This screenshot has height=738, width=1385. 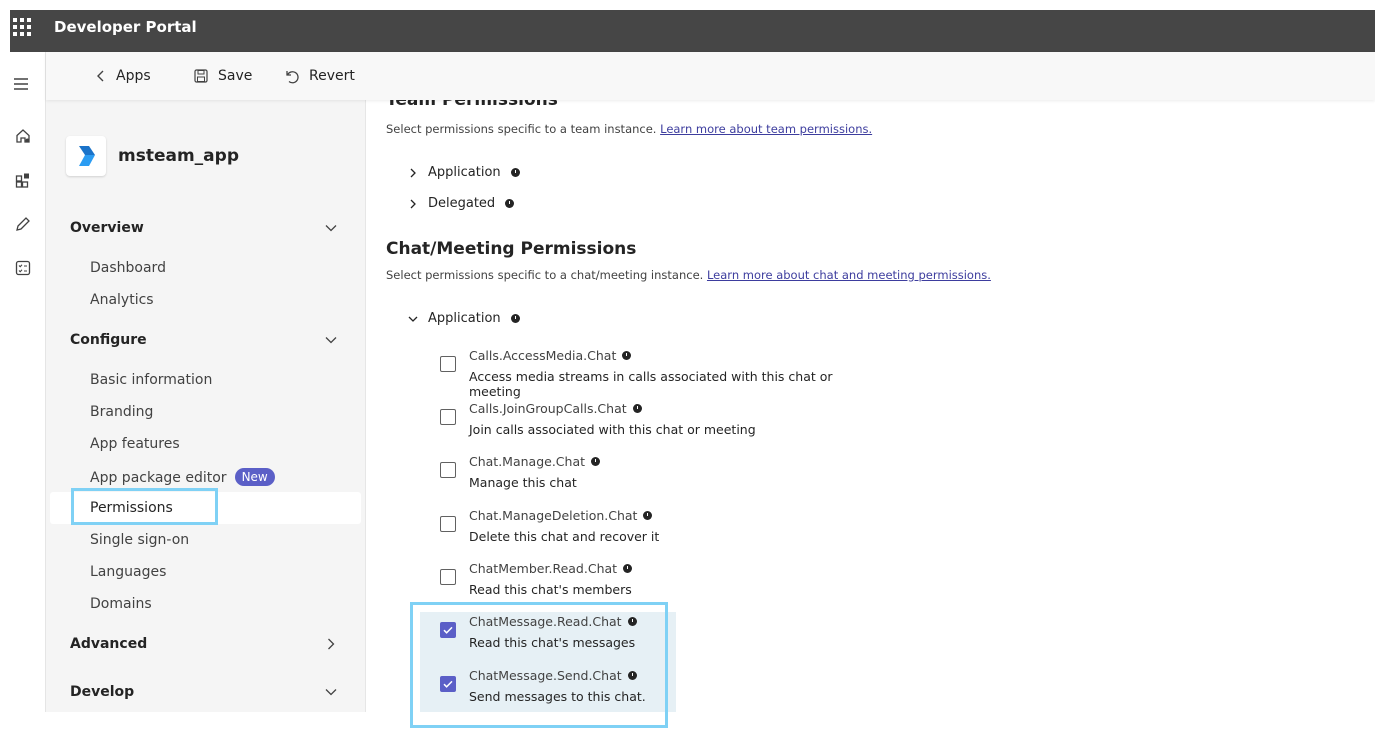 I want to click on revert-button: Revert, so click(x=319, y=76).